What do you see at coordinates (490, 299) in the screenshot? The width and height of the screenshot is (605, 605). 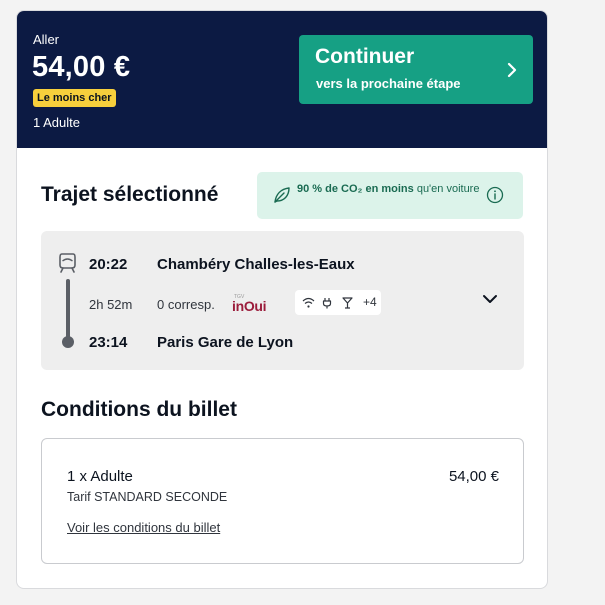 I see `chevron-down-icon` at bounding box center [490, 299].